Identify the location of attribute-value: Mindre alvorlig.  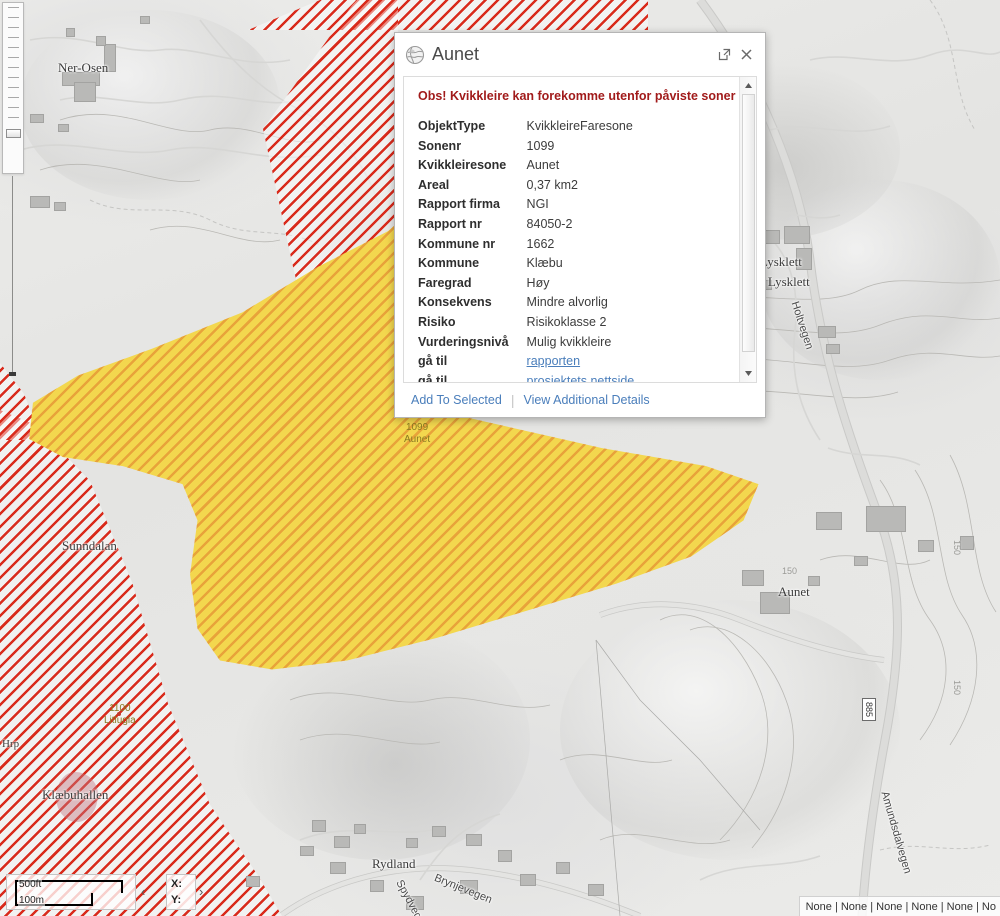
(567, 302).